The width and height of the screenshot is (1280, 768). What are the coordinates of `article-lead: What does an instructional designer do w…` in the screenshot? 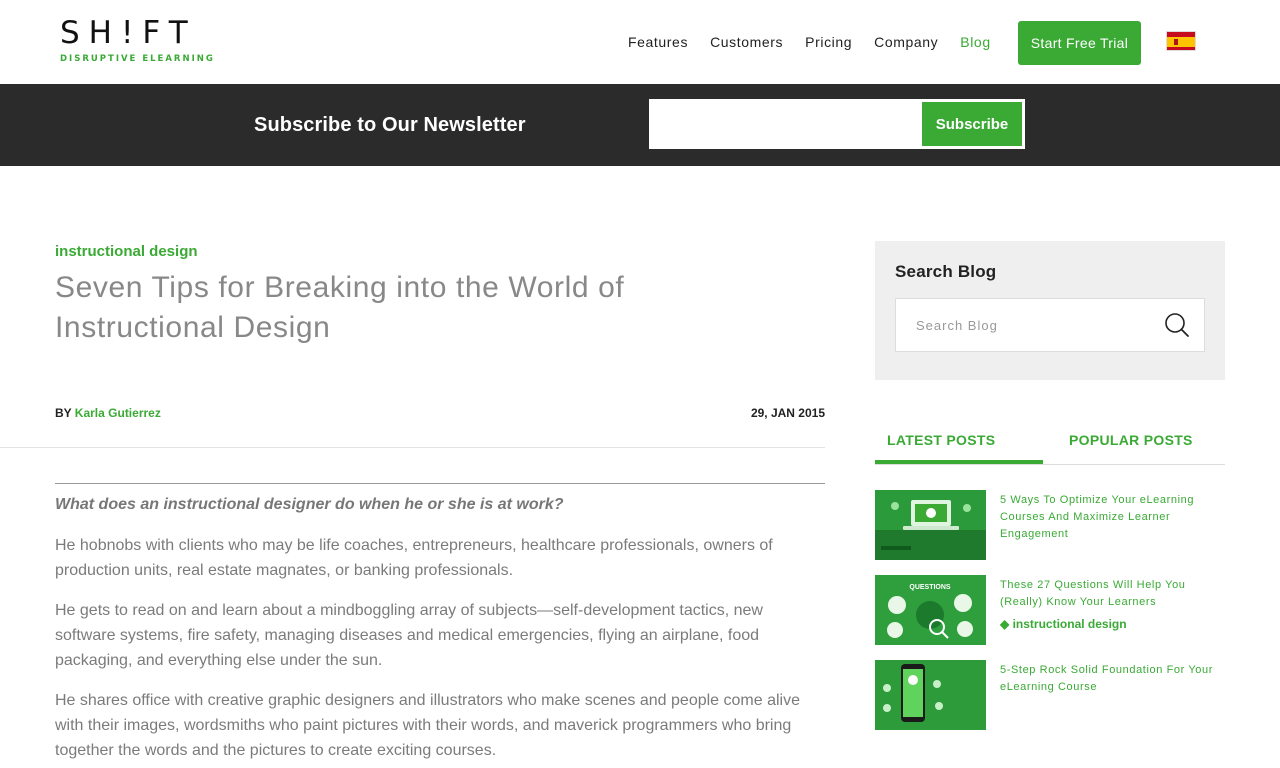 It's located at (309, 504).